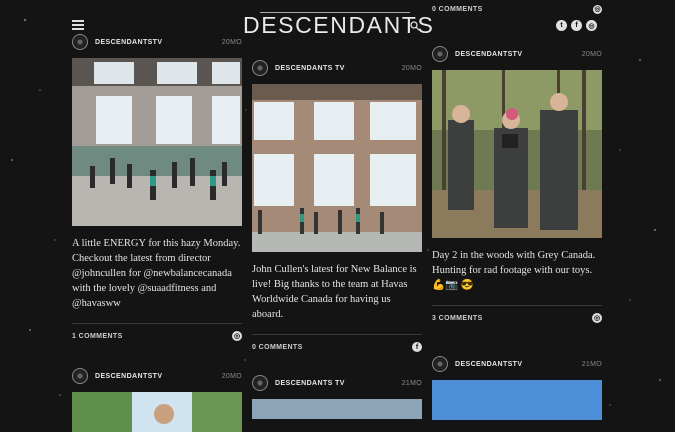 The height and width of the screenshot is (432, 675). I want to click on post-footer: 1 COMMENTS ◎, so click(157, 336).